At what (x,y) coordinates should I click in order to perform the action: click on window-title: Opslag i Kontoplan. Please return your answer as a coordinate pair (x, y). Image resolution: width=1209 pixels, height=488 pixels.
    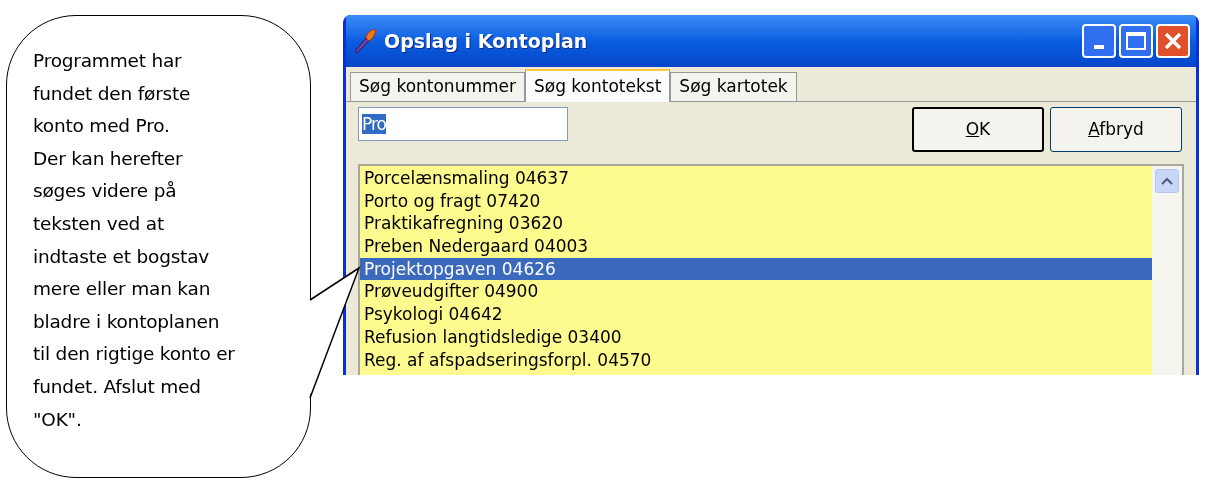
    Looking at the image, I should click on (486, 41).